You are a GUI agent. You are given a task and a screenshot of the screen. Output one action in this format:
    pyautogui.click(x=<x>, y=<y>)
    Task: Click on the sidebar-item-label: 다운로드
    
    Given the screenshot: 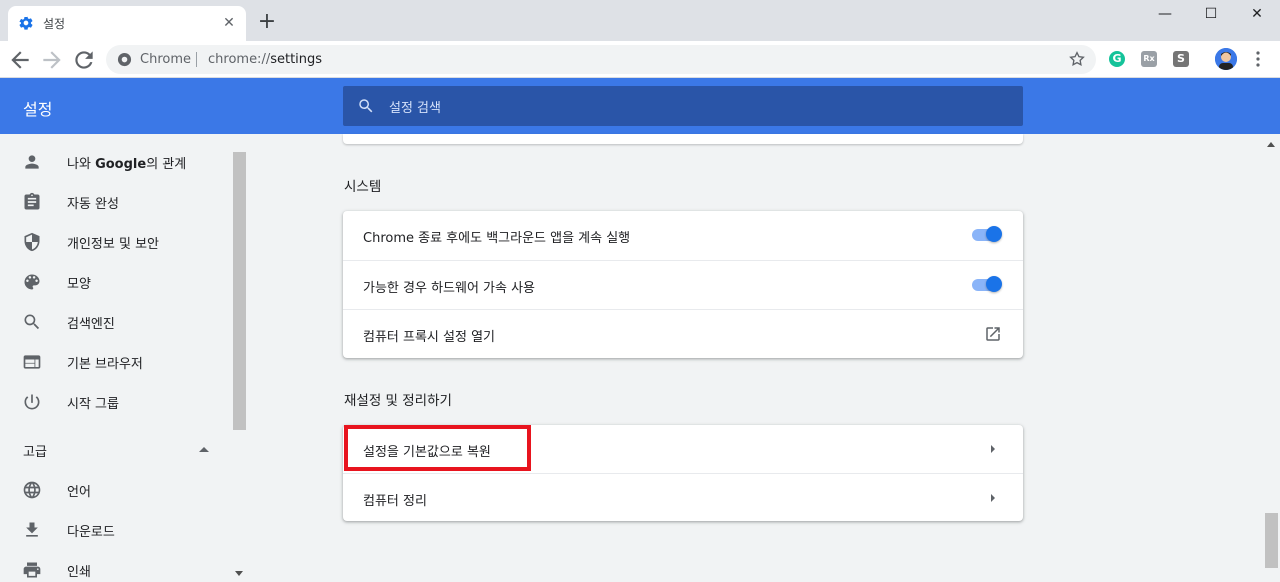 What is the action you would take?
    pyautogui.click(x=91, y=532)
    